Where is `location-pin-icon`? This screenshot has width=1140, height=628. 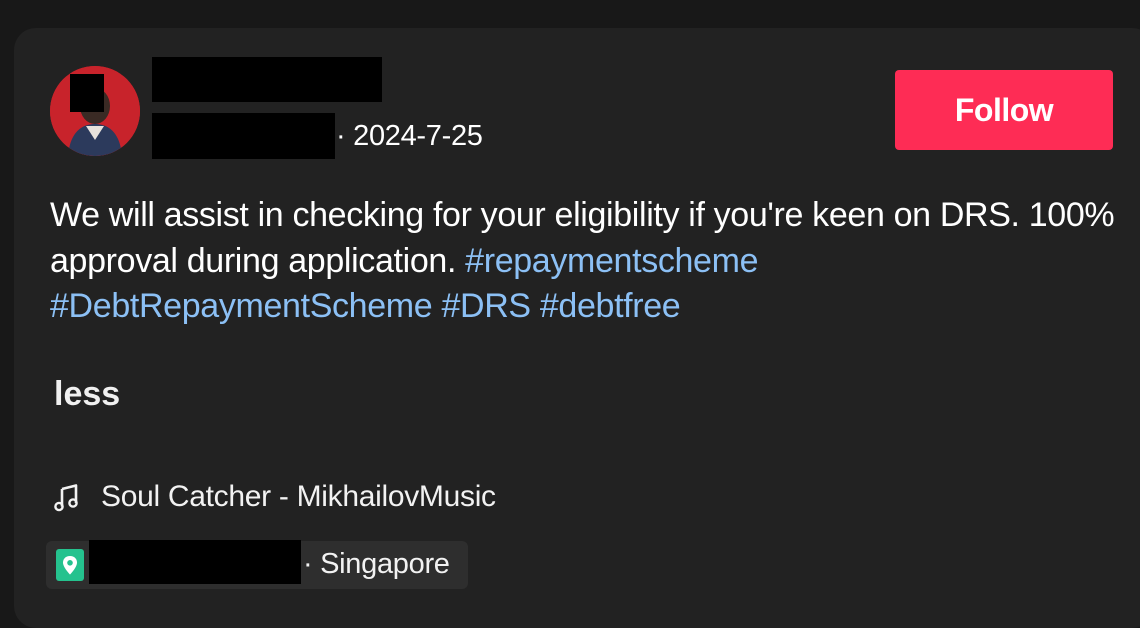 location-pin-icon is located at coordinates (70, 565).